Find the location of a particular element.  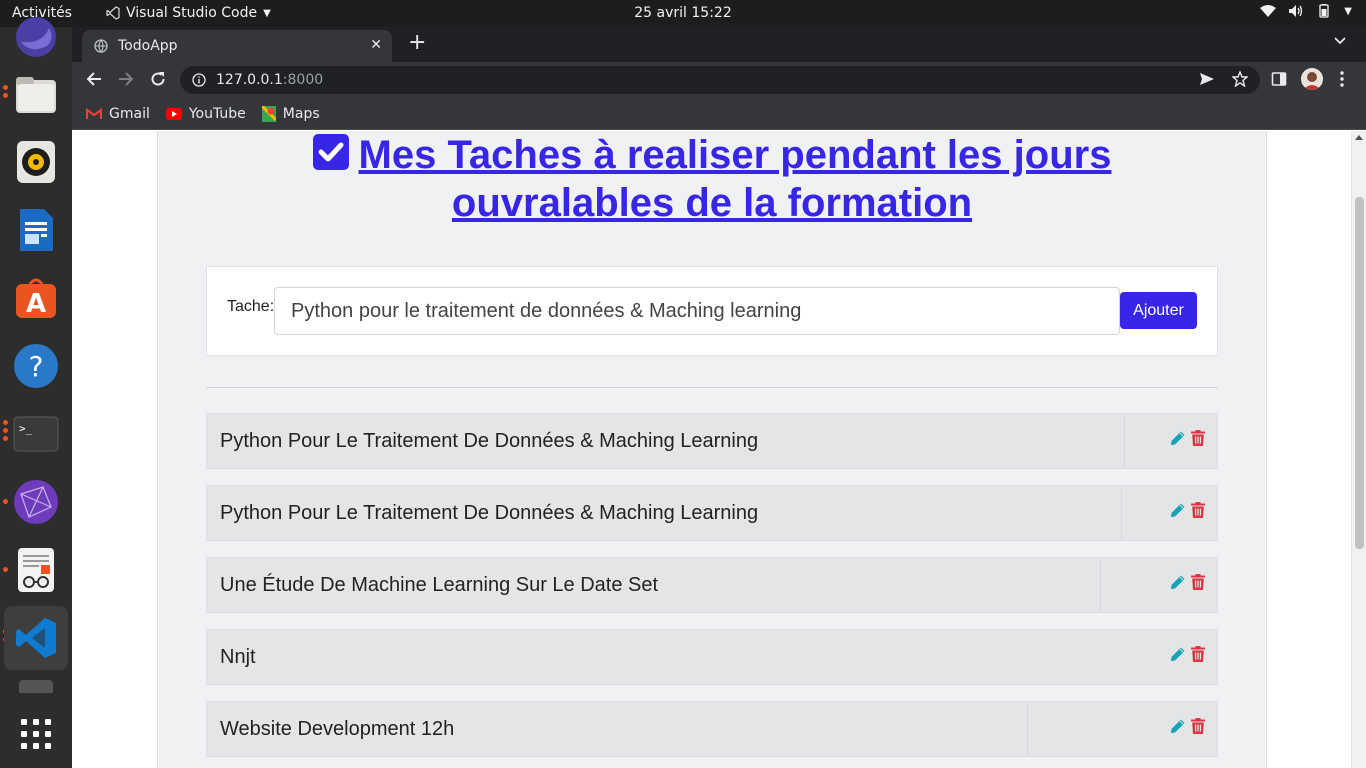

battery-icon is located at coordinates (1324, 11).